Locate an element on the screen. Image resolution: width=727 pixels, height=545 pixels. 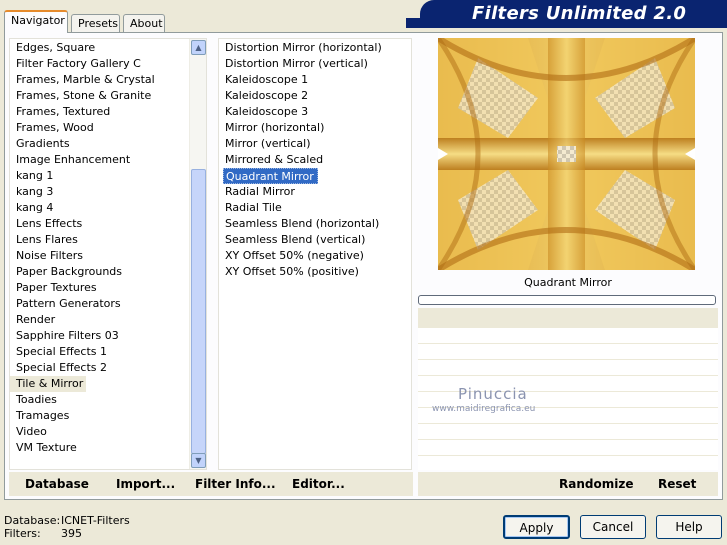
tab-about-label: About is located at coordinates (146, 23).